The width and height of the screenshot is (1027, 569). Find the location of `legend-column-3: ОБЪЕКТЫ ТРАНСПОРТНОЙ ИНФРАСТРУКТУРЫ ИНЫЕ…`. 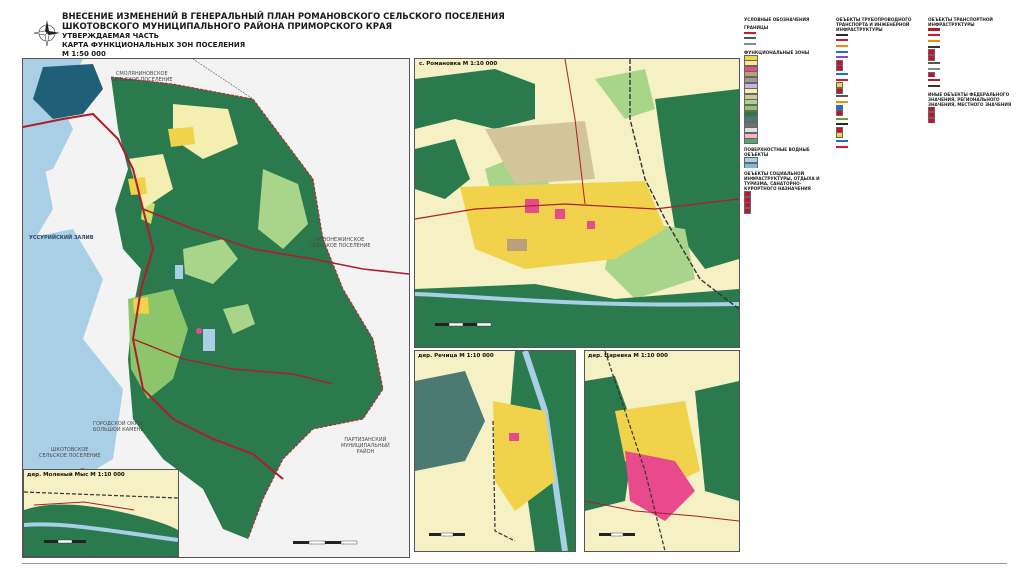

legend-column-3: ОБЪЕКТЫ ТРАНСПОРТНОЙ ИНФРАСТРУКТУРЫ ИНЫЕ… is located at coordinates (971, 69).